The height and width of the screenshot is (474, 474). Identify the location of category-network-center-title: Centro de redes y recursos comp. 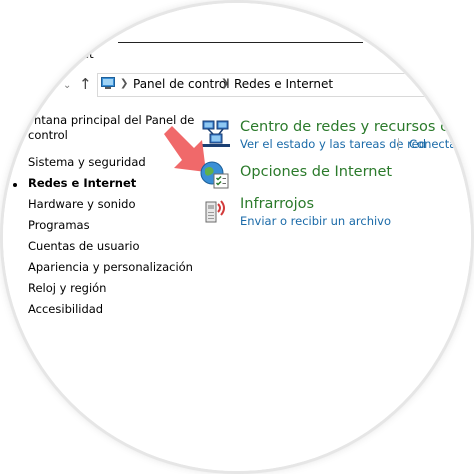
(355, 127).